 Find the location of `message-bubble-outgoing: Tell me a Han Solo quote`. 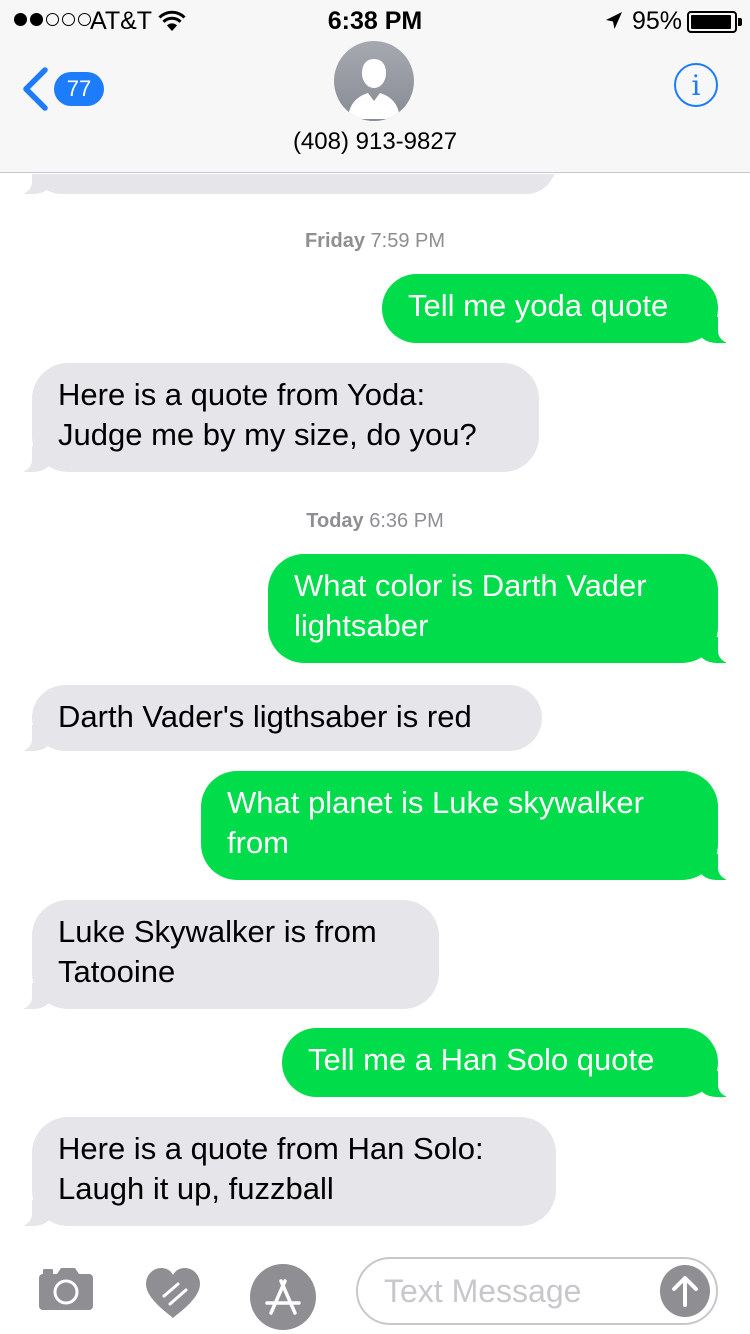

message-bubble-outgoing: Tell me a Han Solo quote is located at coordinates (507, 1062).